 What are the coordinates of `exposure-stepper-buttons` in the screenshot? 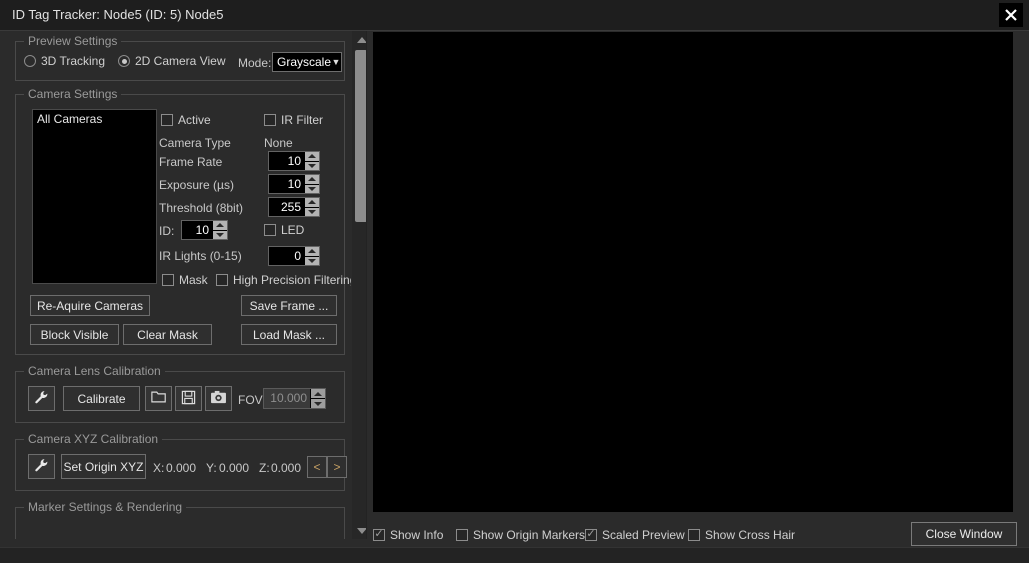 It's located at (311, 184).